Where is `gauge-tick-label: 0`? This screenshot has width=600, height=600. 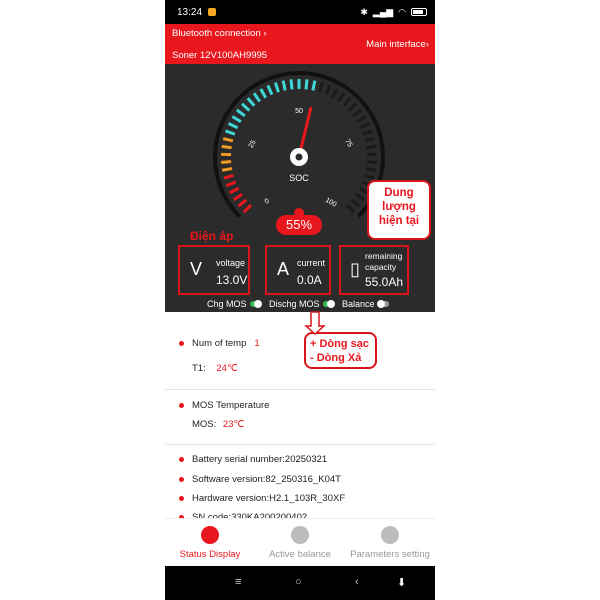
gauge-tick-label: 0 is located at coordinates (267, 202).